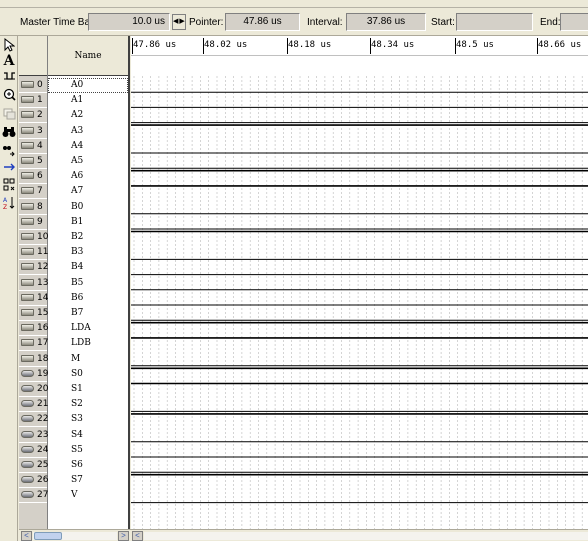 This screenshot has width=588, height=541. Describe the element at coordinates (9, 115) in the screenshot. I see `fullscreen-icon` at that location.